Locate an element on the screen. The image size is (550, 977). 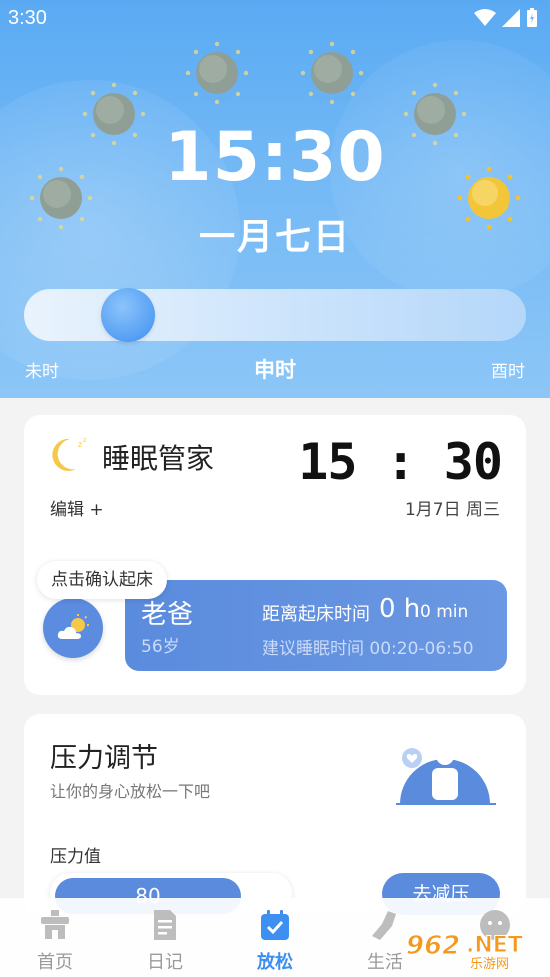
weather-avatar is located at coordinates (73, 628).